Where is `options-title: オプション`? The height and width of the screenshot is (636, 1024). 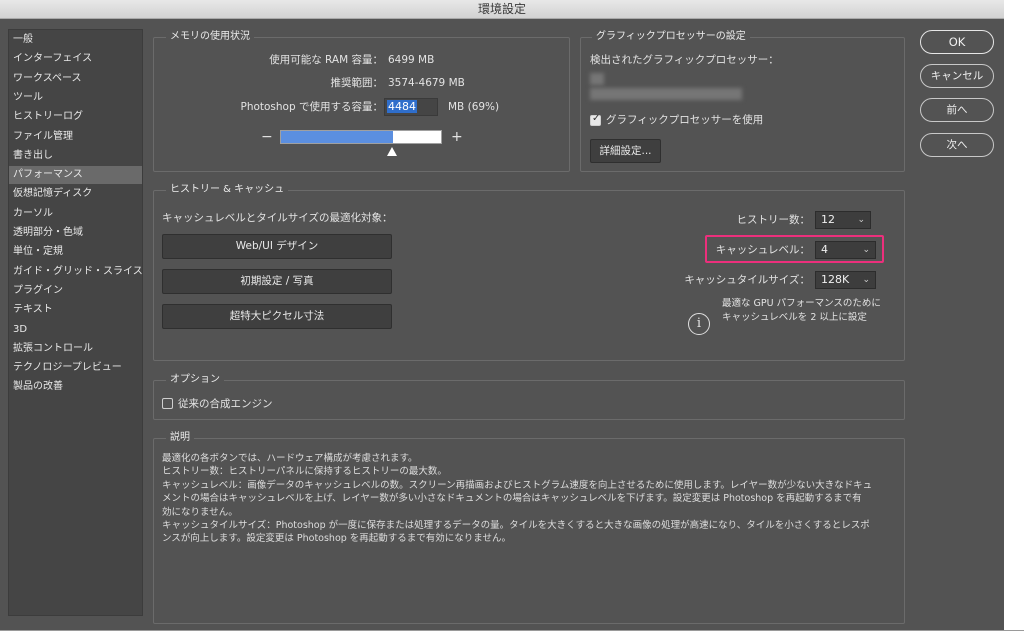
options-title: オプション is located at coordinates (195, 380).